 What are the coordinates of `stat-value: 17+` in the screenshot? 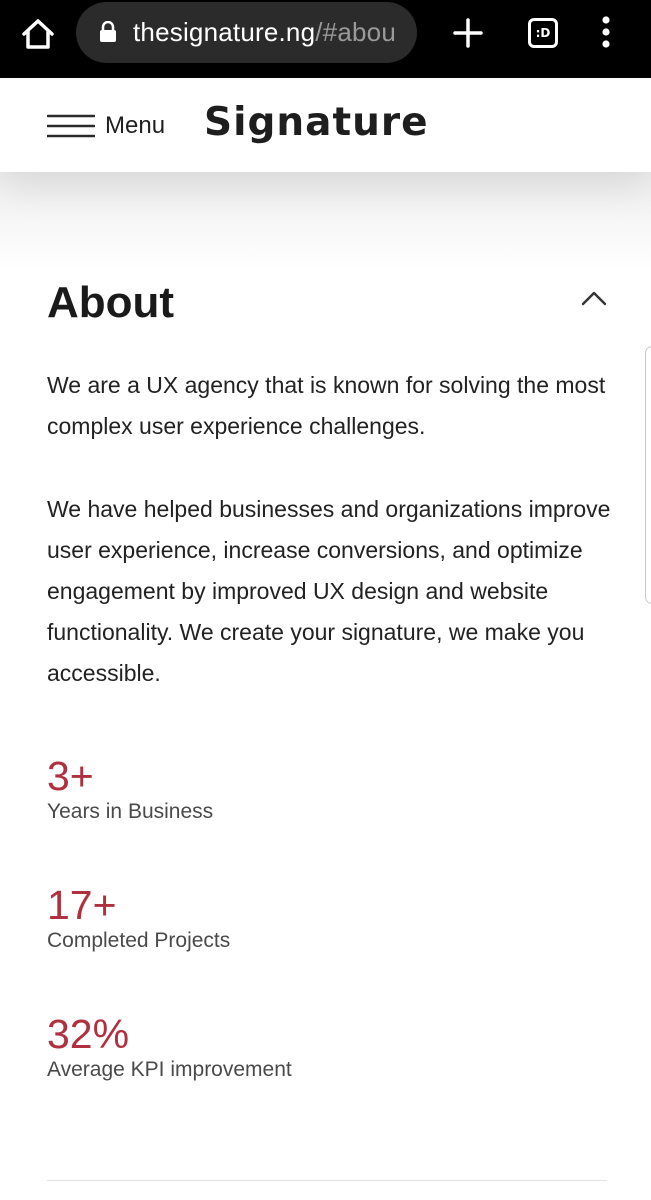 It's located at (82, 905).